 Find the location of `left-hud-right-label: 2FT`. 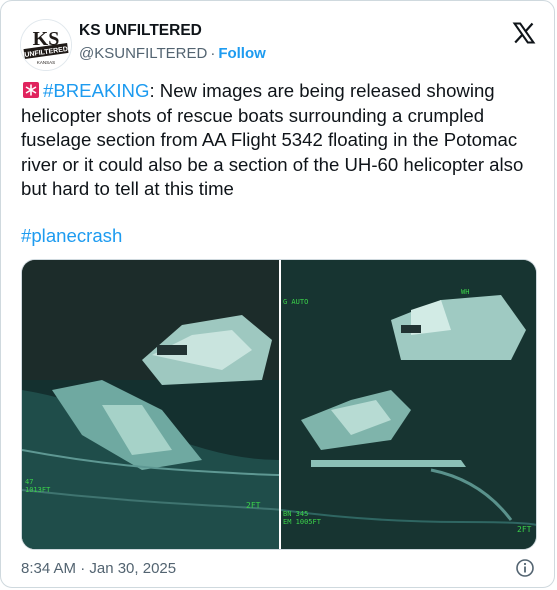

left-hud-right-label: 2FT is located at coordinates (253, 505).